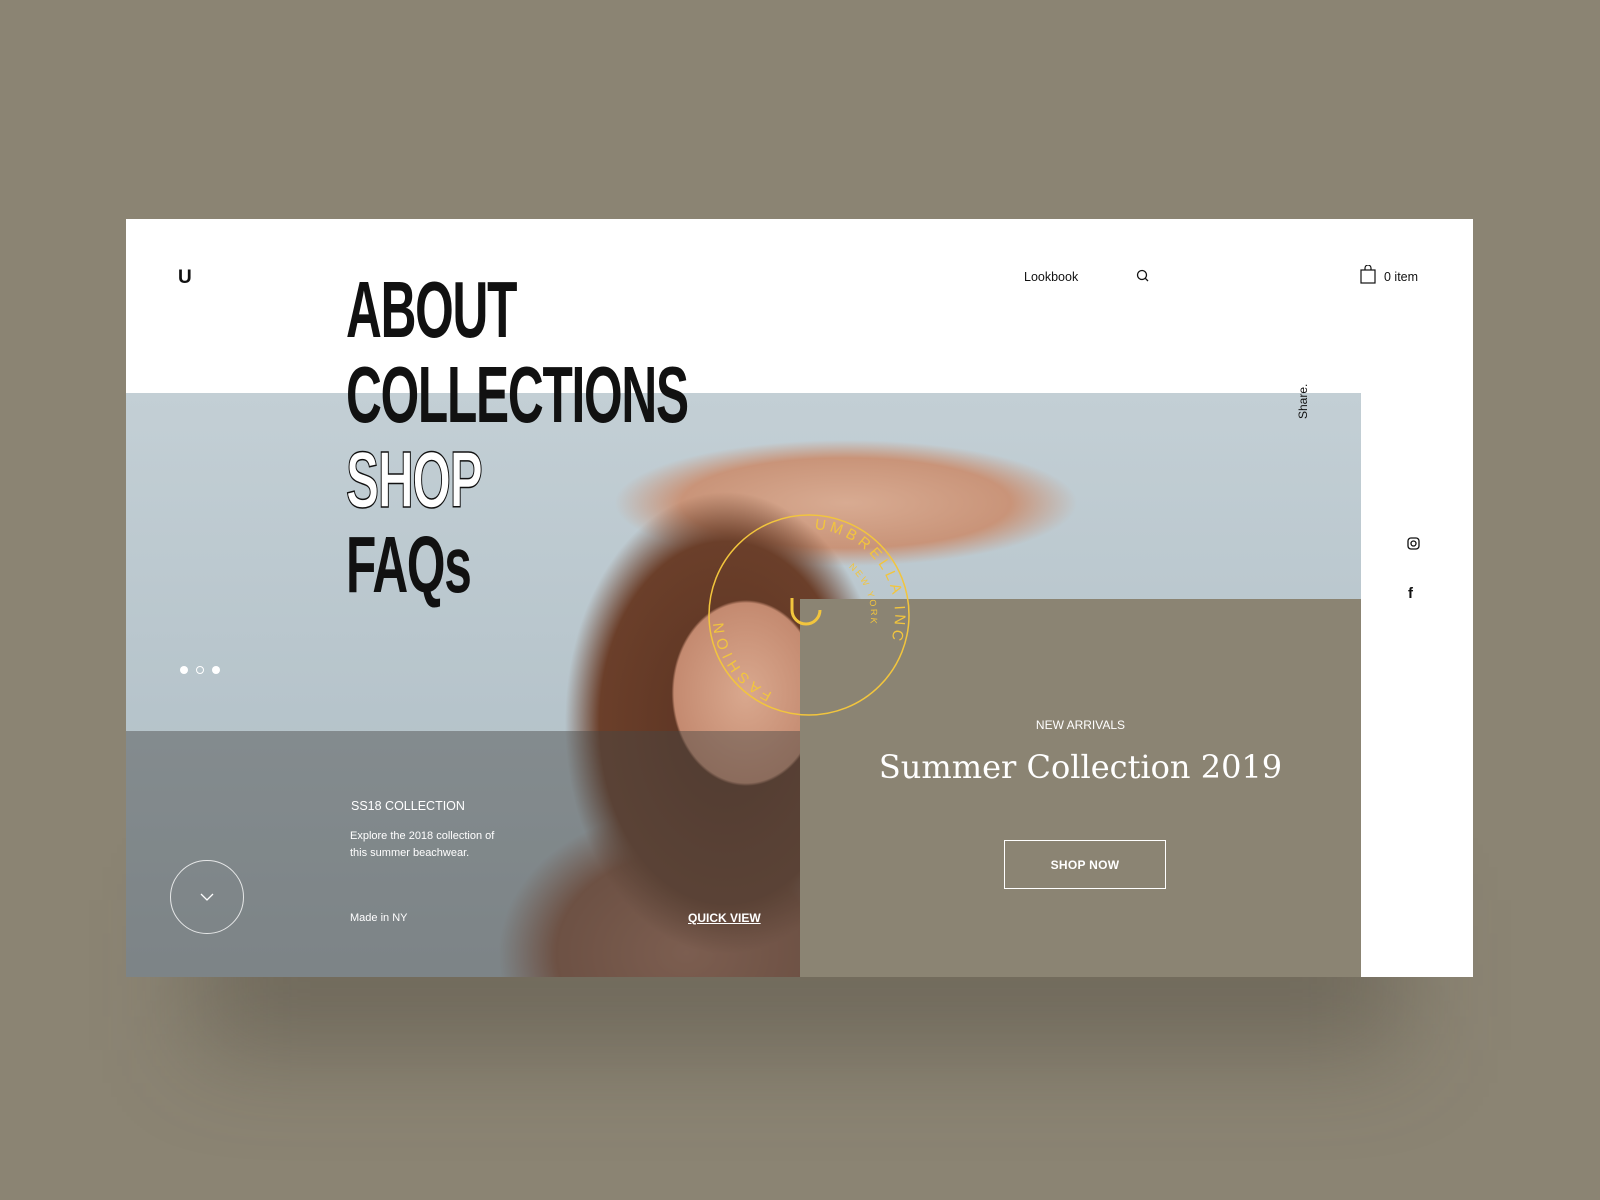 Image resolution: width=1600 pixels, height=1200 pixels. I want to click on menu-item-faqs: FAQs, so click(517, 564).